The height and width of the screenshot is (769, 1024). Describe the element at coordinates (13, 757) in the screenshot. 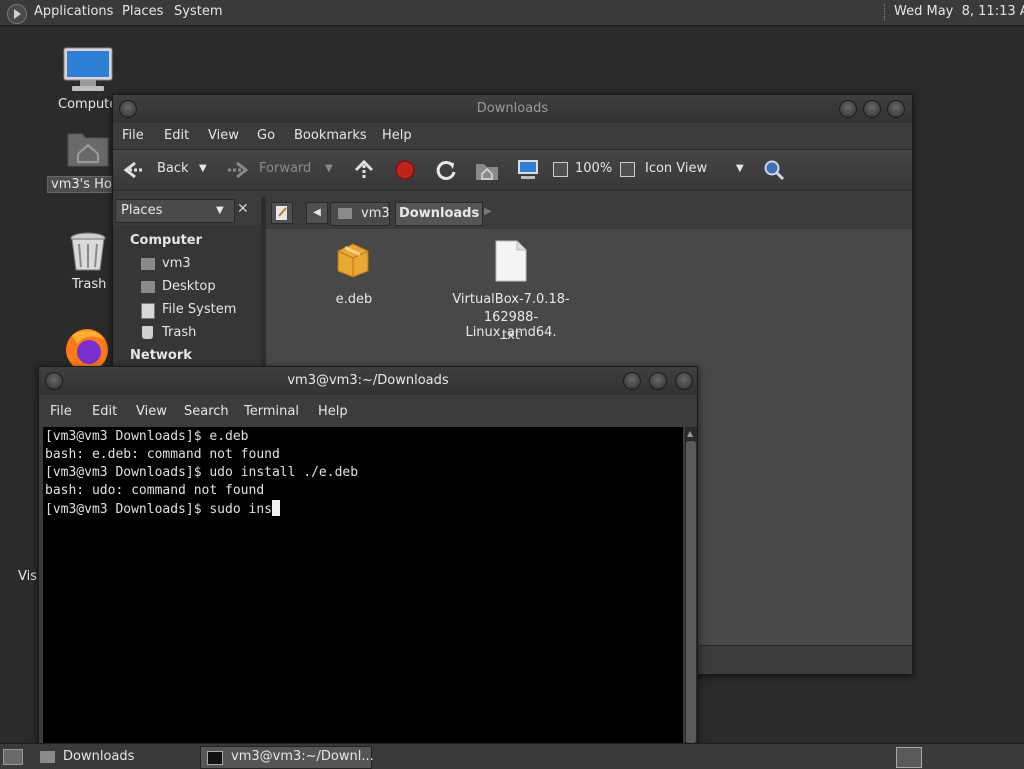

I see `show-desktop-icon` at that location.